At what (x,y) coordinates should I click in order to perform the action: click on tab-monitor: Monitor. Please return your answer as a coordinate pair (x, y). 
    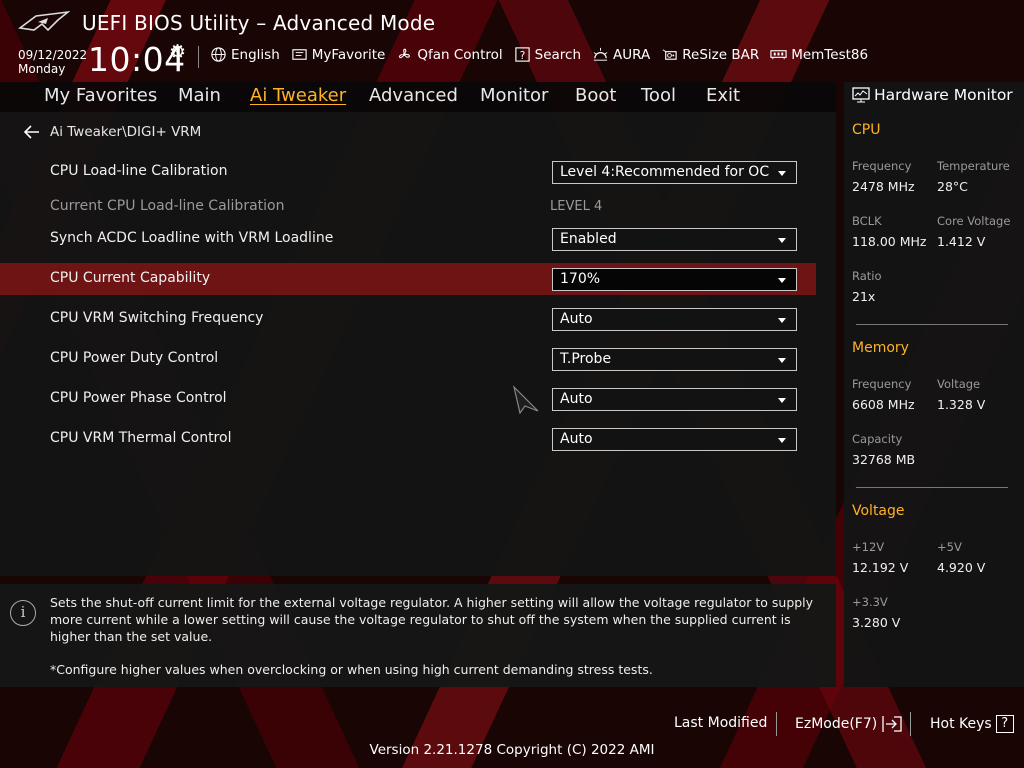
    Looking at the image, I should click on (514, 95).